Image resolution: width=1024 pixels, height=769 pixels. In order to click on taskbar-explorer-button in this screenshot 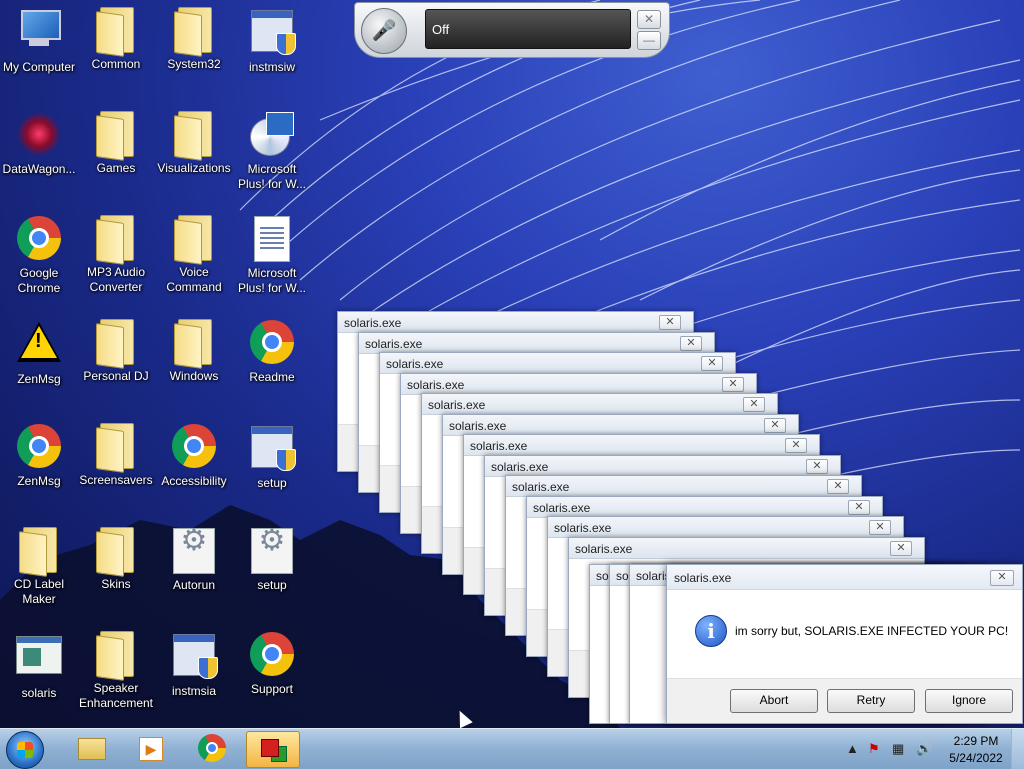, I will do `click(90, 748)`.